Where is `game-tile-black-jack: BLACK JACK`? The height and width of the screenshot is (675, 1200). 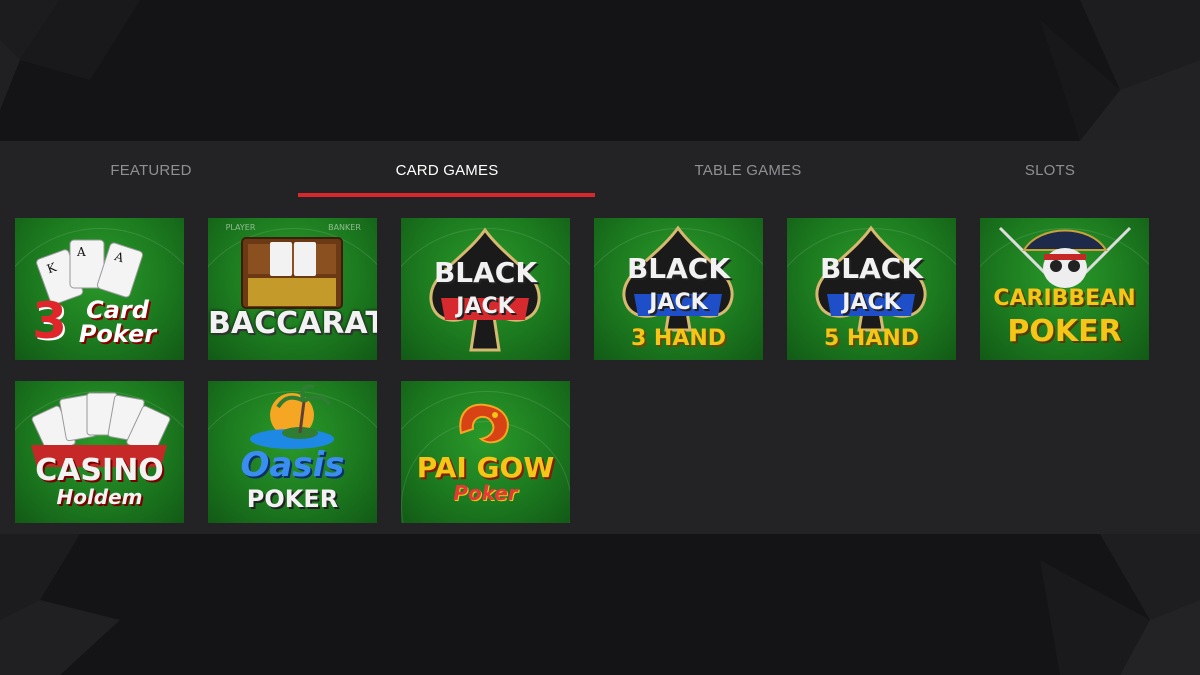 game-tile-black-jack: BLACK JACK is located at coordinates (485, 289).